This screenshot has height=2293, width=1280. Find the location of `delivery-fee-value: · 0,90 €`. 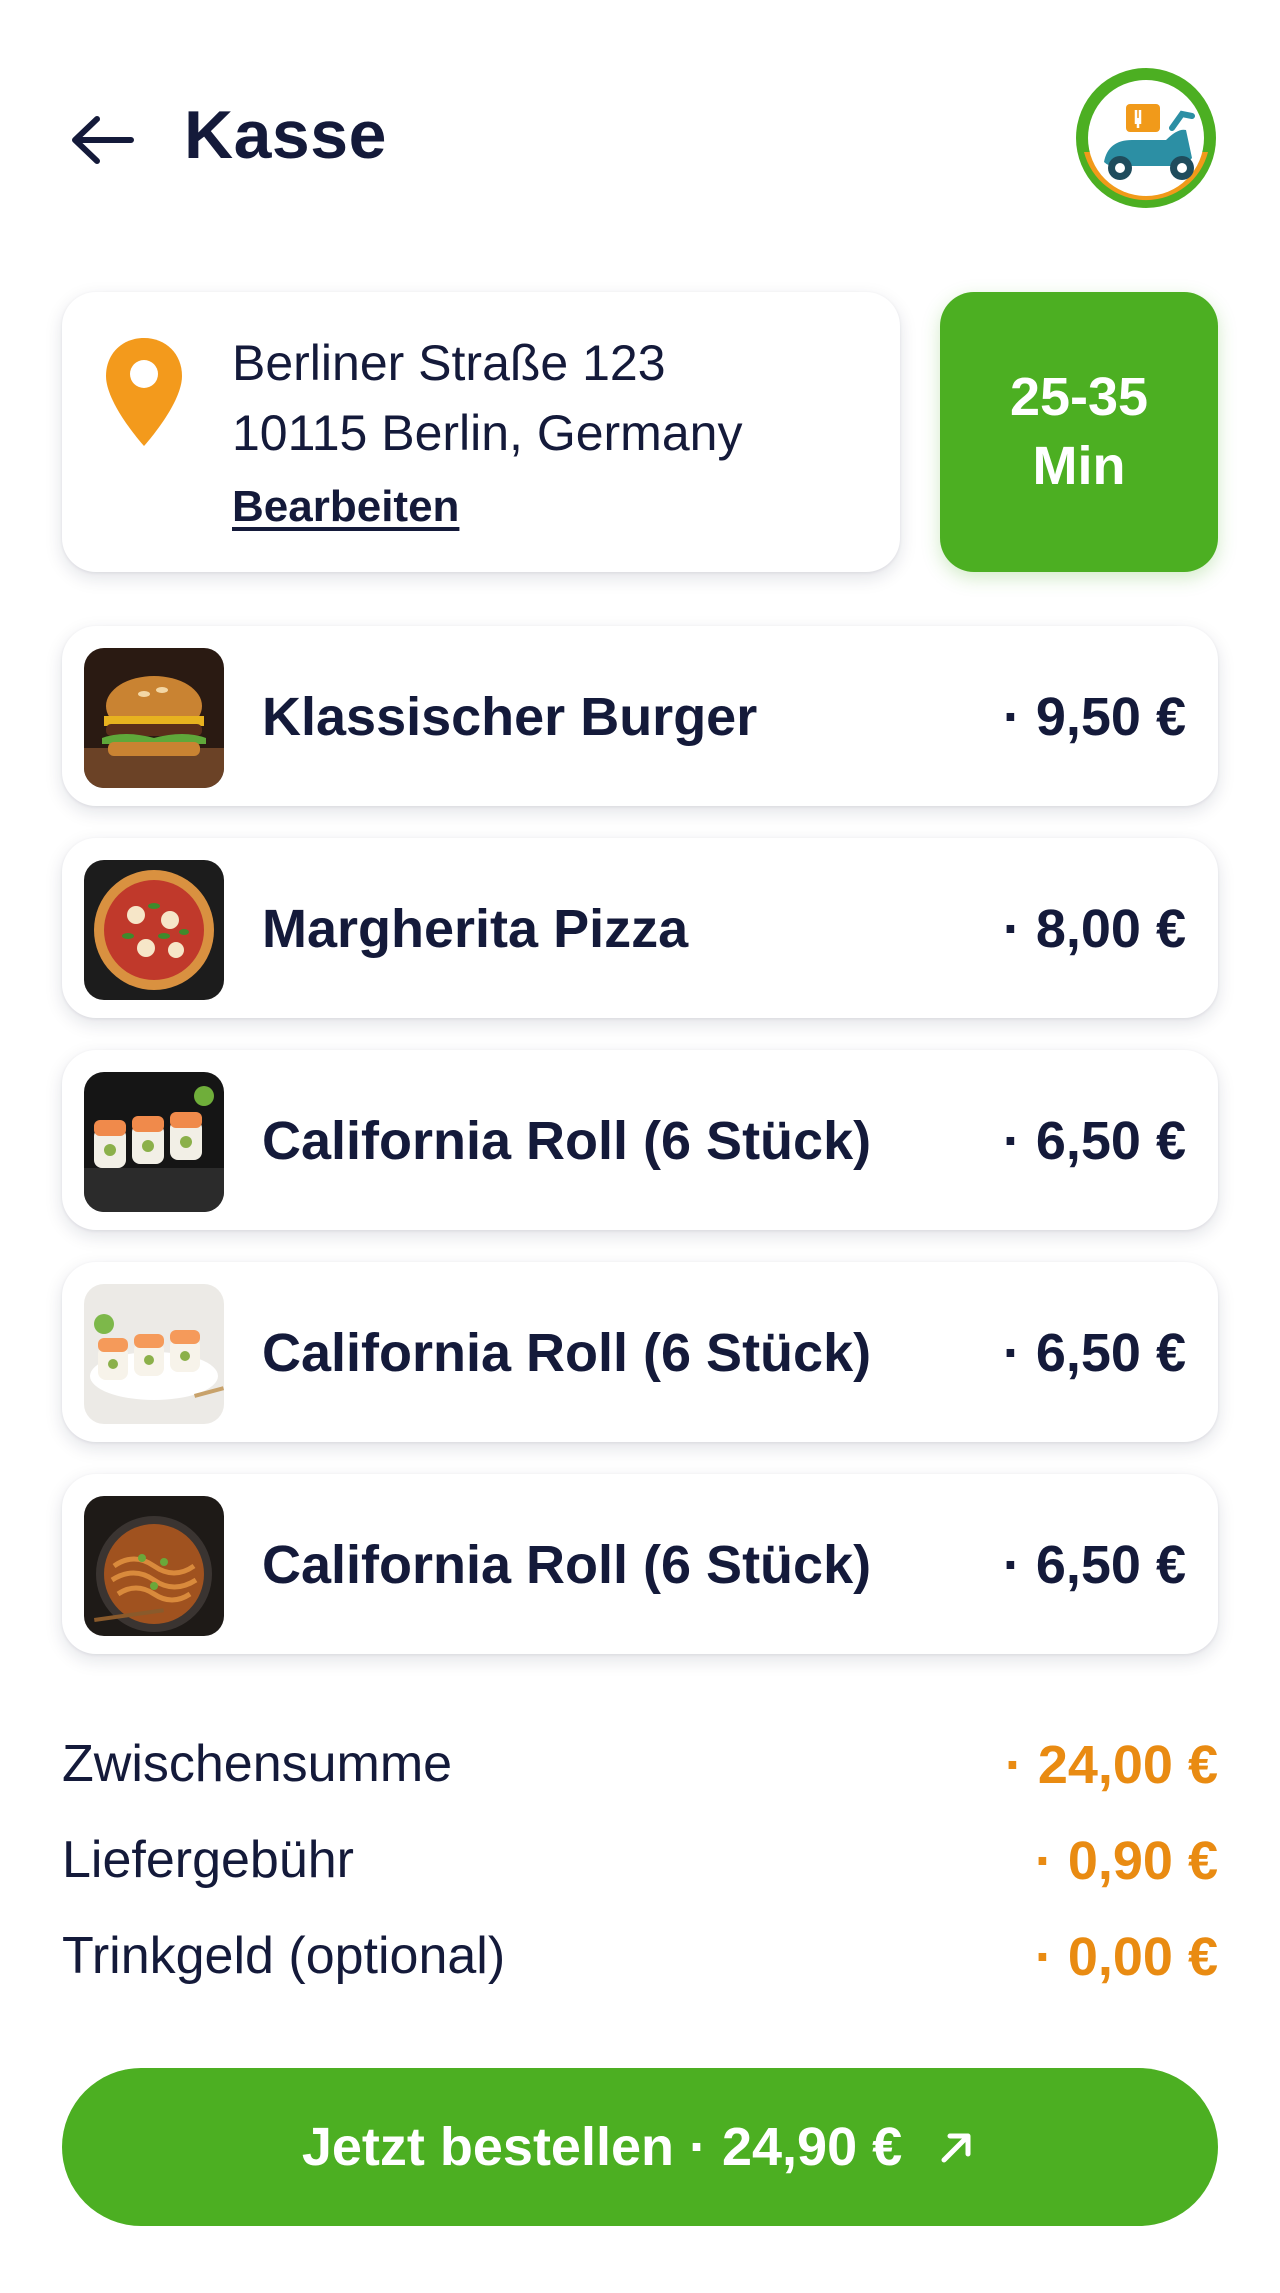

delivery-fee-value: · 0,90 € is located at coordinates (1126, 1861).